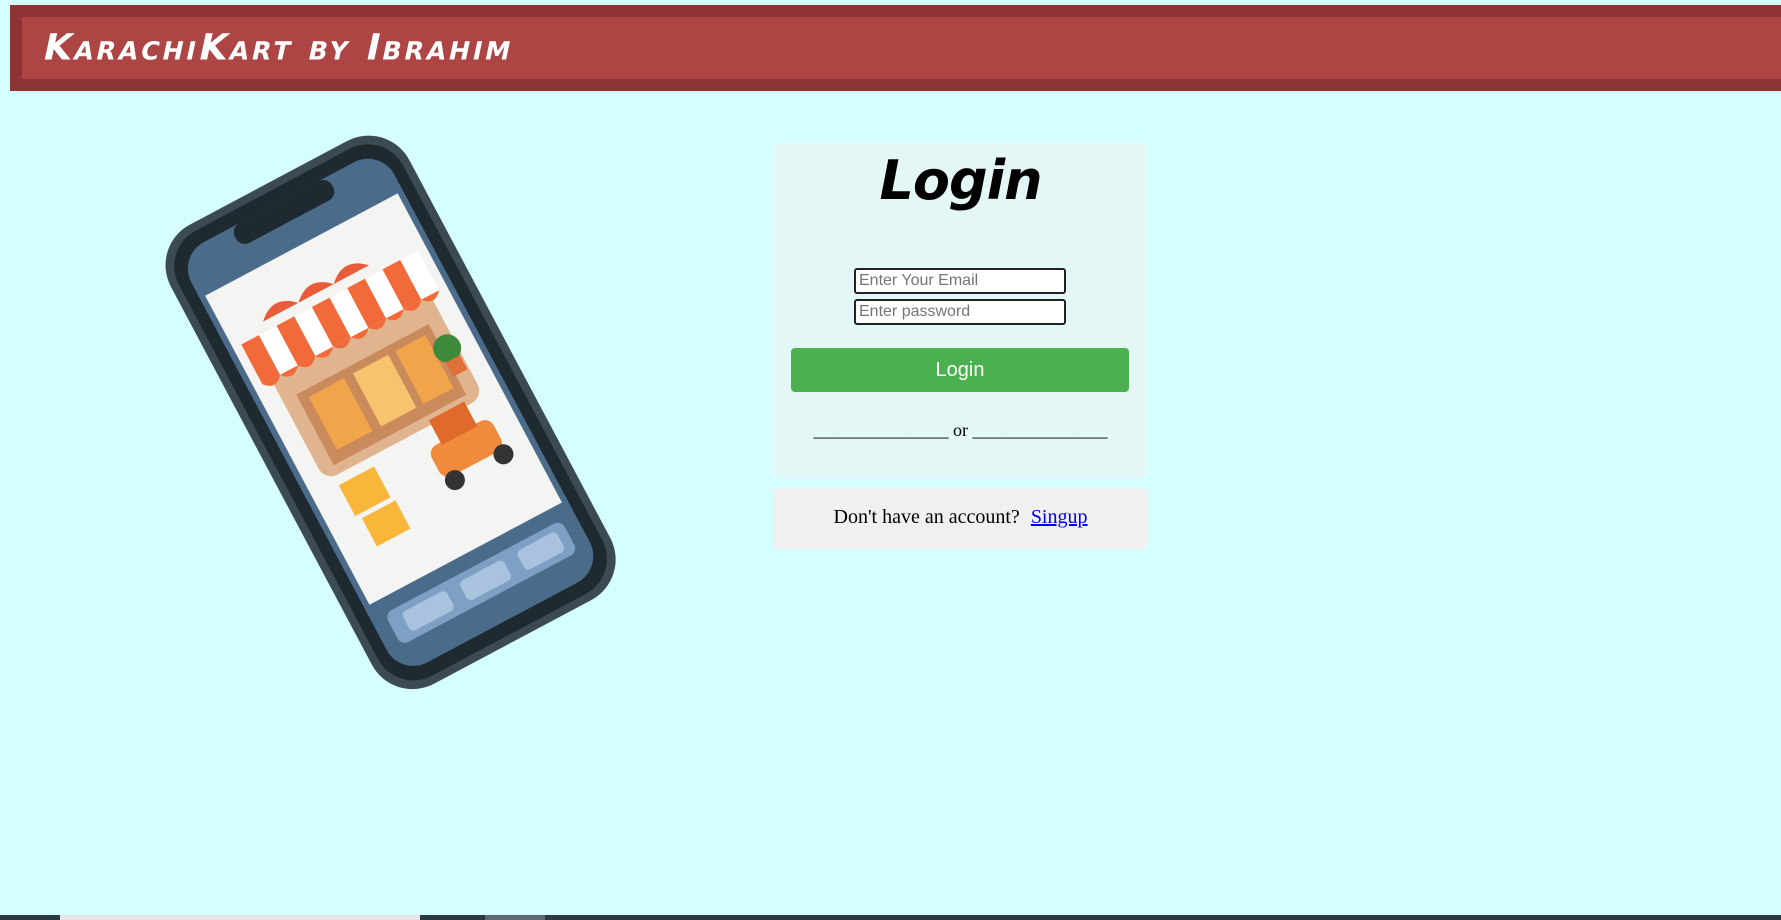  What do you see at coordinates (901, 48) in the screenshot?
I see `header-bar: KarachiKart by Ibrahim` at bounding box center [901, 48].